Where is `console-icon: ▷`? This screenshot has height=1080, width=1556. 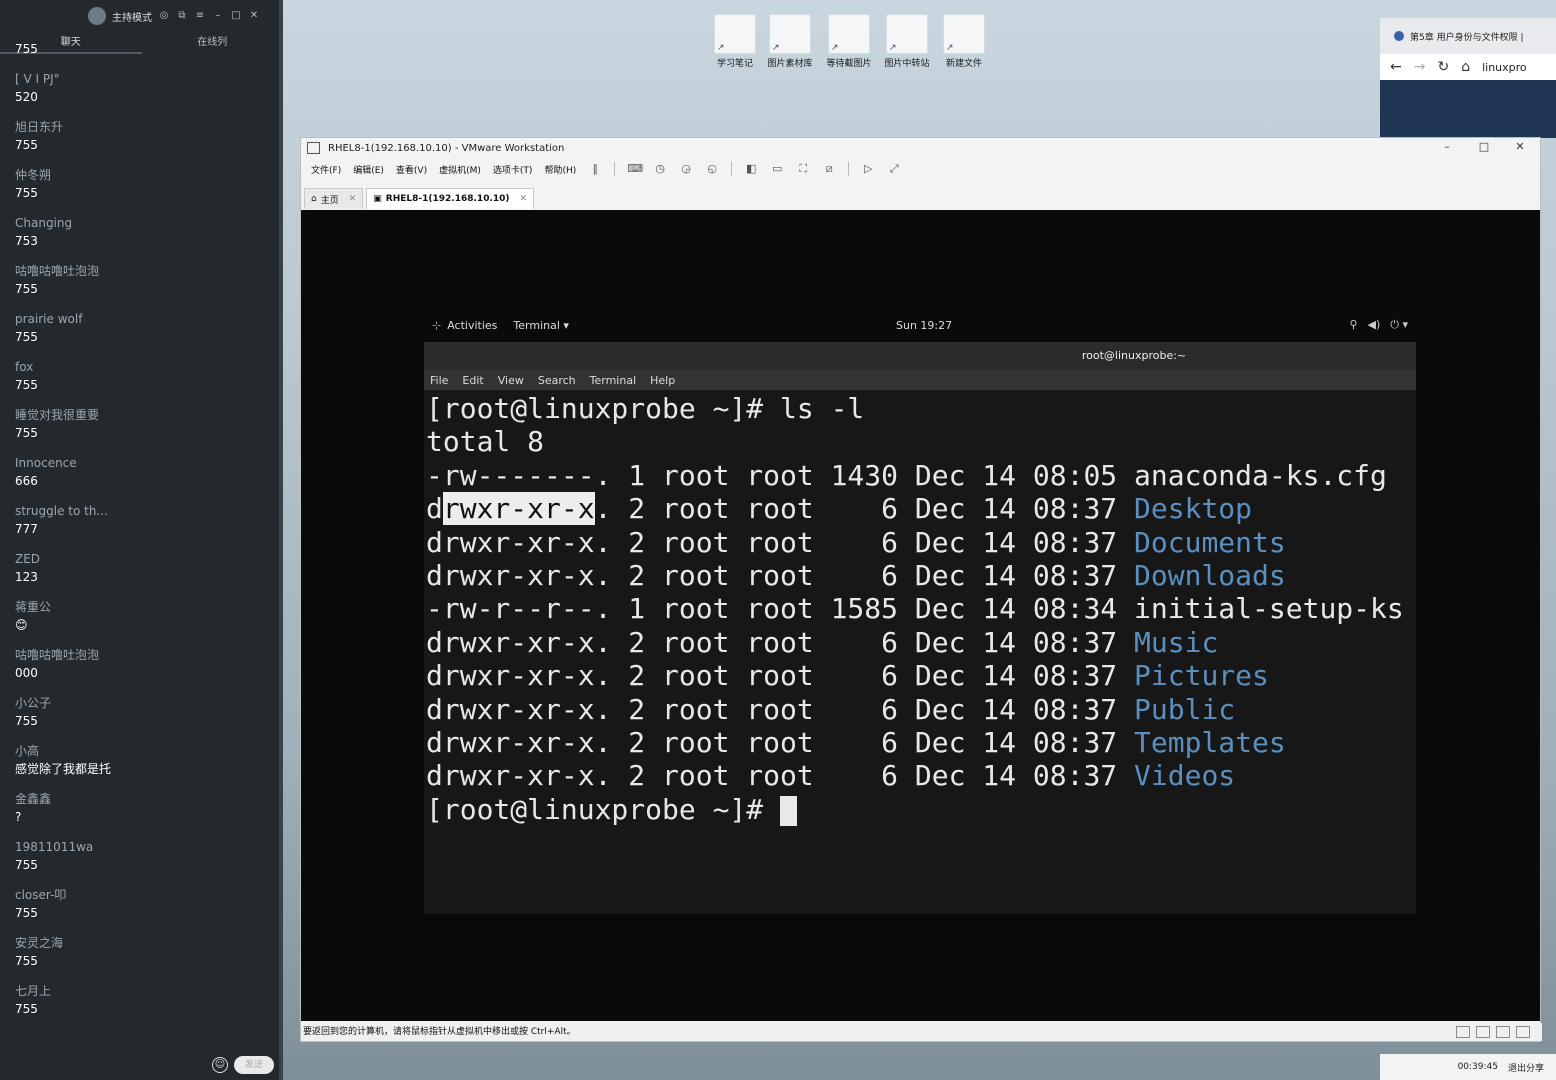
console-icon: ▷ is located at coordinates (868, 169).